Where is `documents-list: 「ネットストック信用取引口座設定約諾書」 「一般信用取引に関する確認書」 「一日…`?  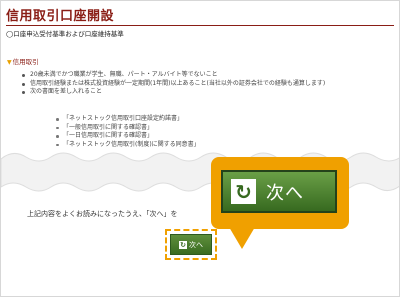
documents-list: 「ネットストック信用取引口座設定約諾書」 「一般信用取引に関する確認書」 「一日… is located at coordinates (127, 132).